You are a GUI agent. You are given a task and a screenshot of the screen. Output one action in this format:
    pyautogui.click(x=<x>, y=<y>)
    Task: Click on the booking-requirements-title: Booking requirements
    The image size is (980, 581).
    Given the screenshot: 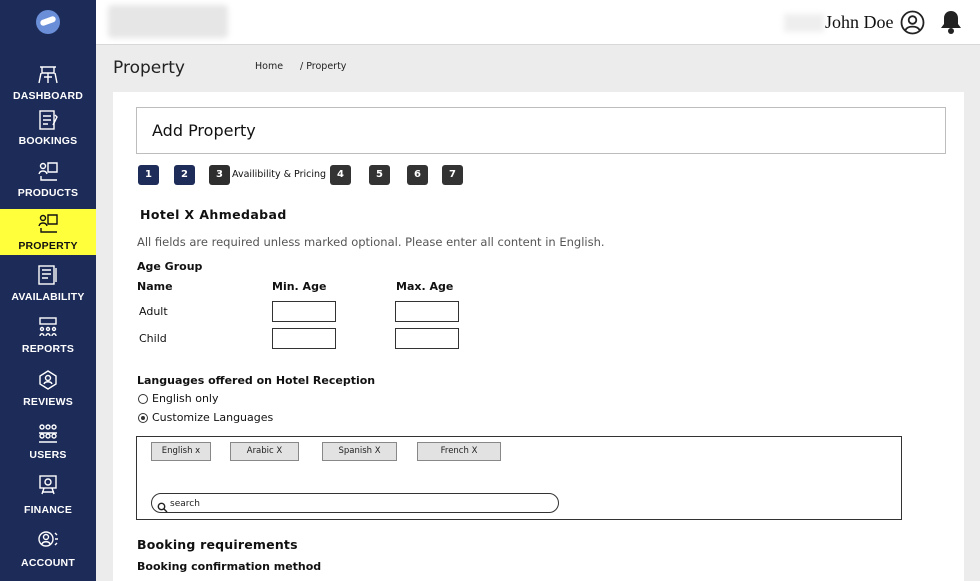 What is the action you would take?
    pyautogui.click(x=217, y=544)
    